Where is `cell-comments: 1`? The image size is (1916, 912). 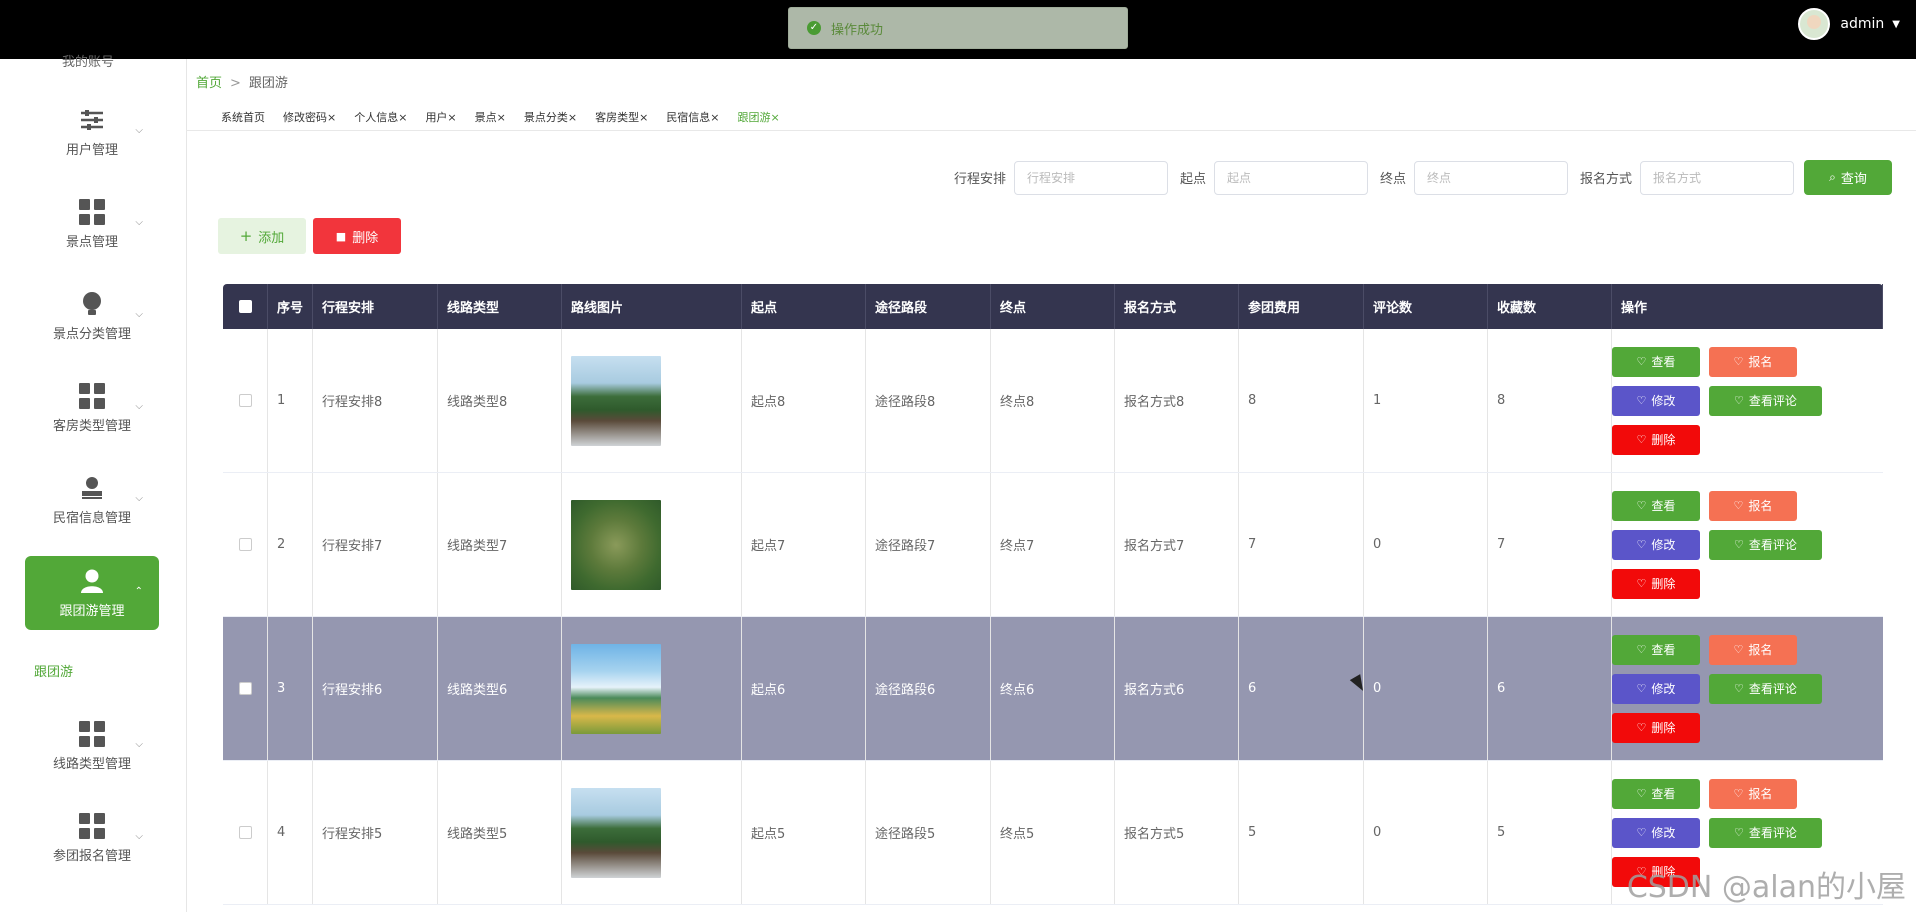 cell-comments: 1 is located at coordinates (1426, 400).